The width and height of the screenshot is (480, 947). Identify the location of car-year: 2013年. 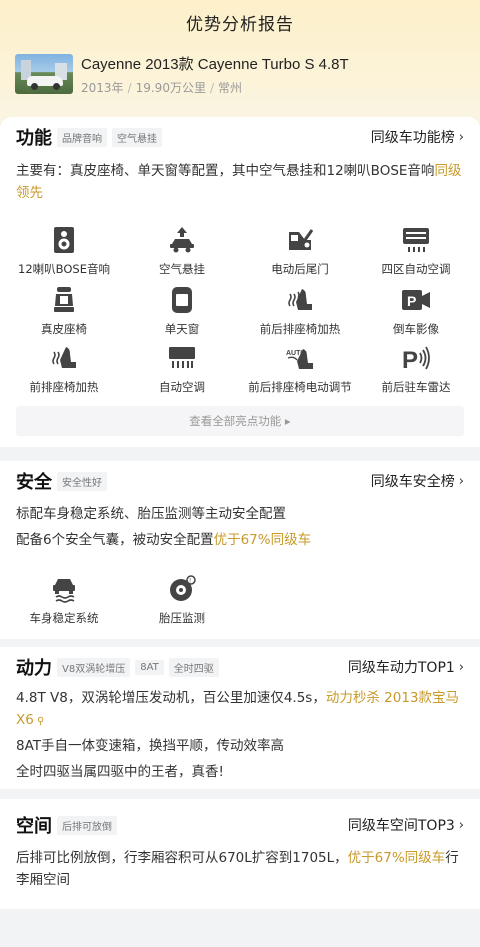
(102, 87).